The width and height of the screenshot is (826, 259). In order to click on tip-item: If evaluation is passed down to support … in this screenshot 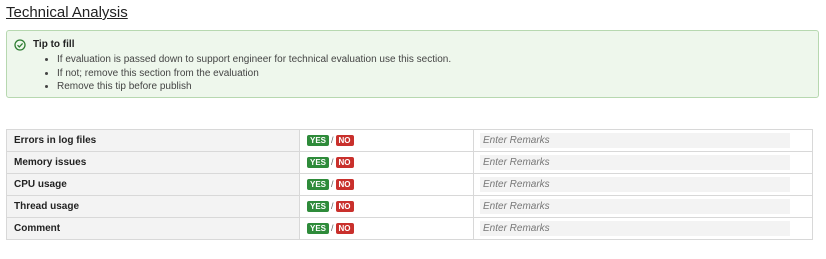, I will do `click(254, 60)`.